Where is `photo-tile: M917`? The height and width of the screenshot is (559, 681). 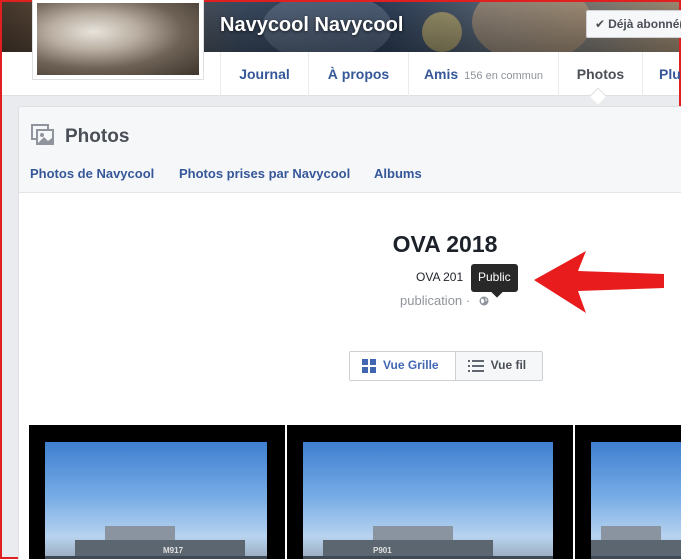
photo-tile: M917 is located at coordinates (158, 492).